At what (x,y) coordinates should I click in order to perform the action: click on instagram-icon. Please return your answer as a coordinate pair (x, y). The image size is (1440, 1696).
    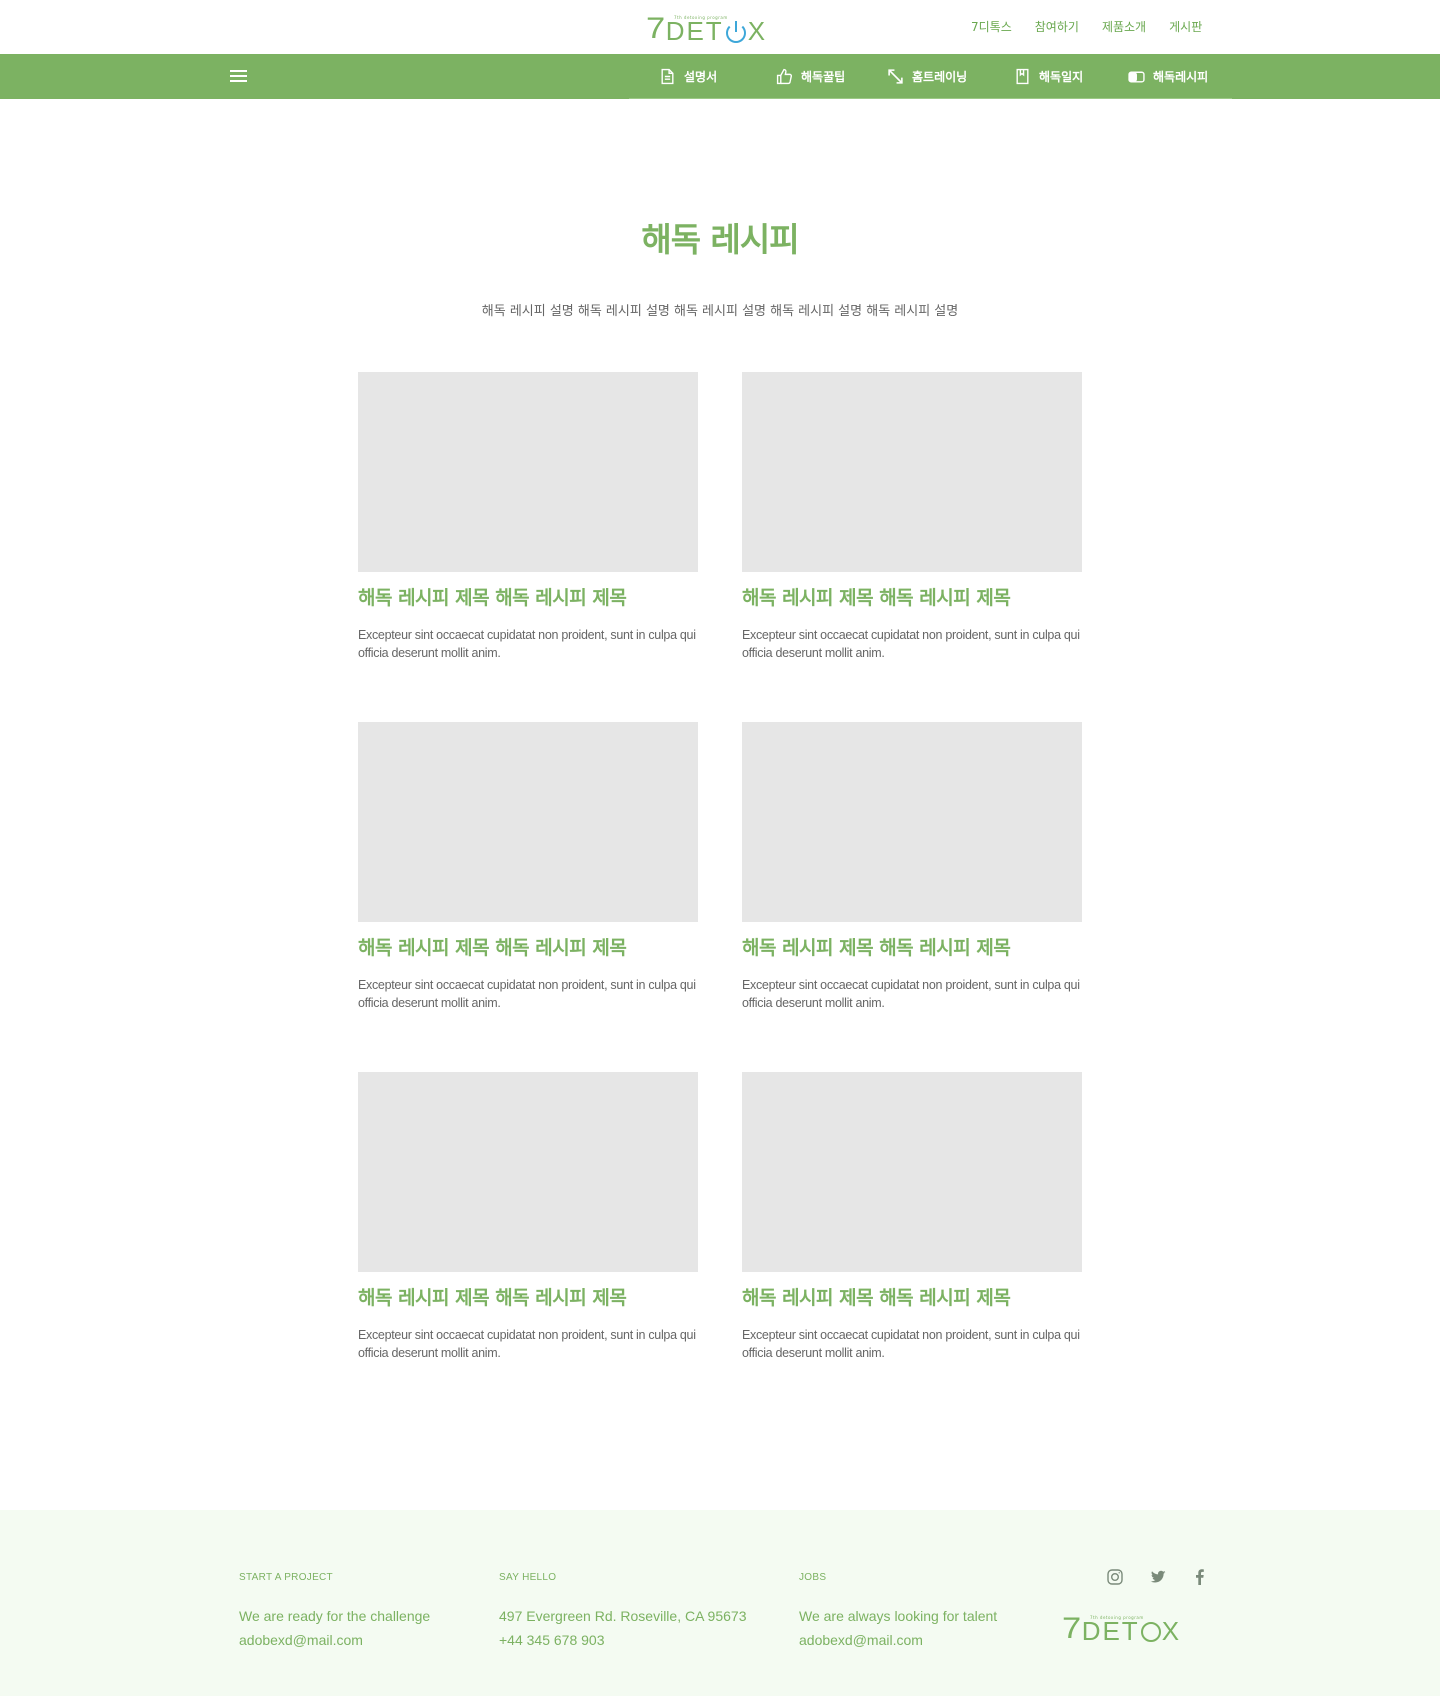
    Looking at the image, I should click on (1115, 1577).